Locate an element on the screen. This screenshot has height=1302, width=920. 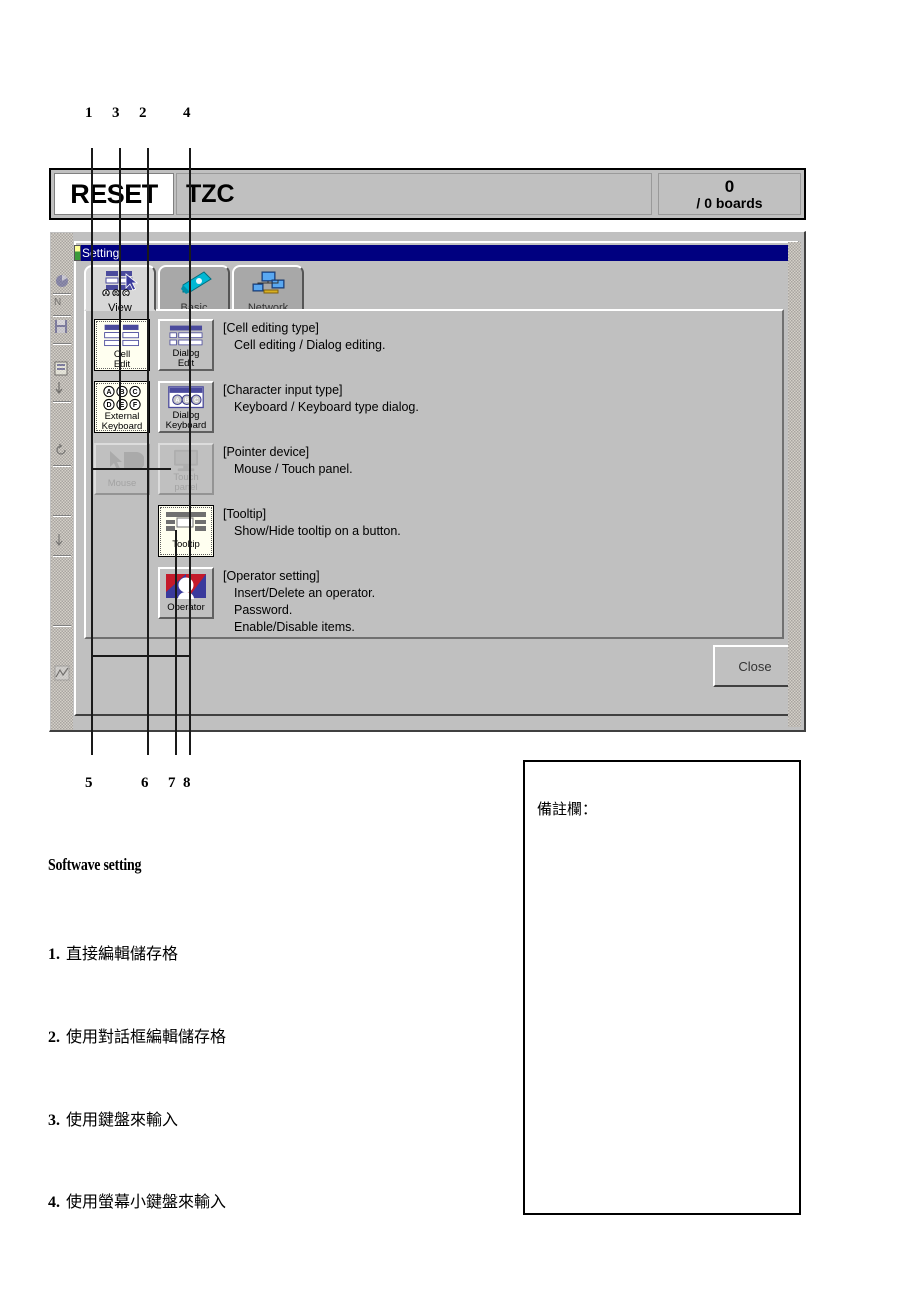
callout-number-7: 7 is located at coordinates (172, 783).